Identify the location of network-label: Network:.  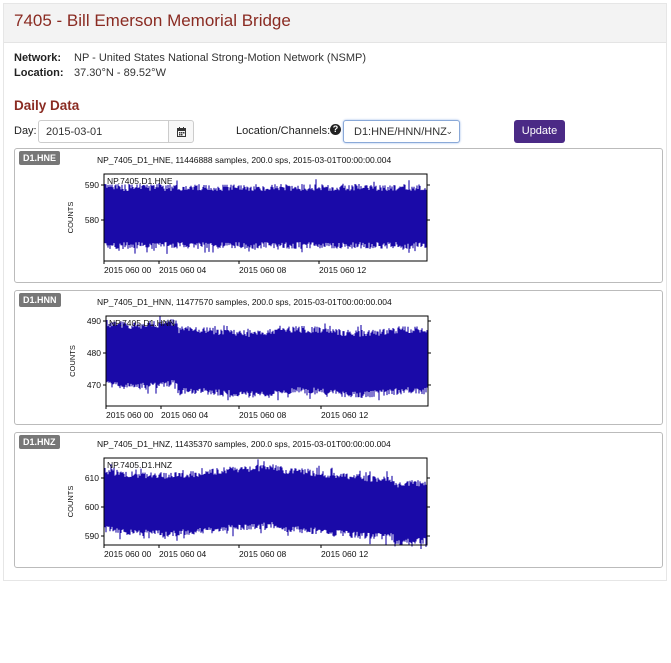
(38, 58).